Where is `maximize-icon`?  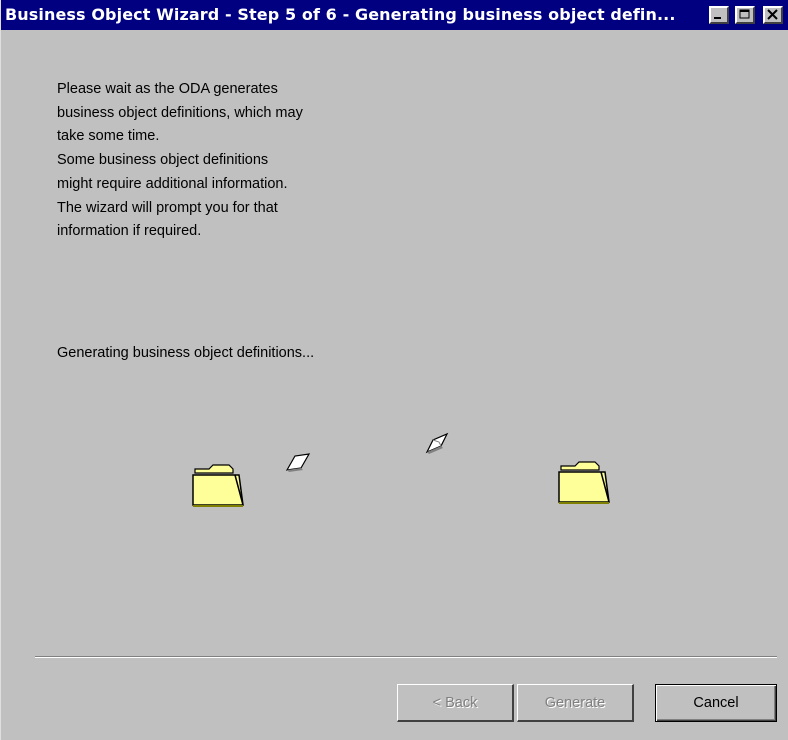 maximize-icon is located at coordinates (744, 14).